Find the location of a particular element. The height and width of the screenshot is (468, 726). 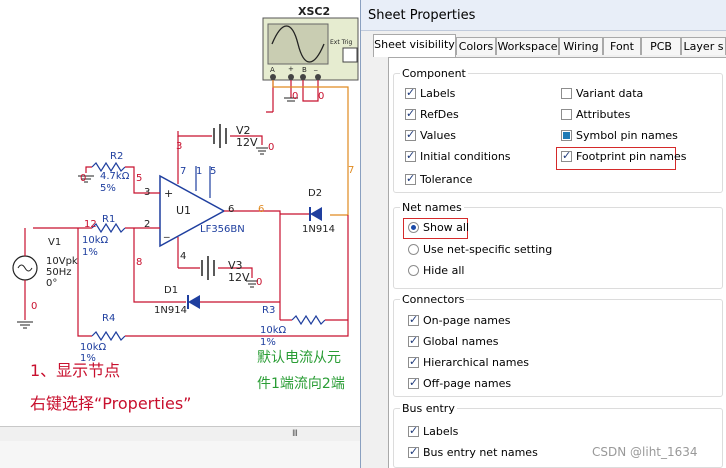

tab-workspace: Workspace is located at coordinates (527, 46).